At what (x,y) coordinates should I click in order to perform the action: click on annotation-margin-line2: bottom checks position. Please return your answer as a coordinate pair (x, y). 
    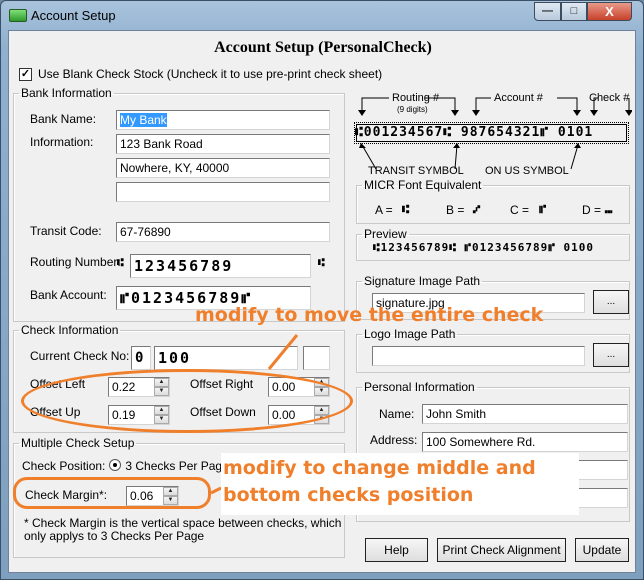
    Looking at the image, I should click on (348, 495).